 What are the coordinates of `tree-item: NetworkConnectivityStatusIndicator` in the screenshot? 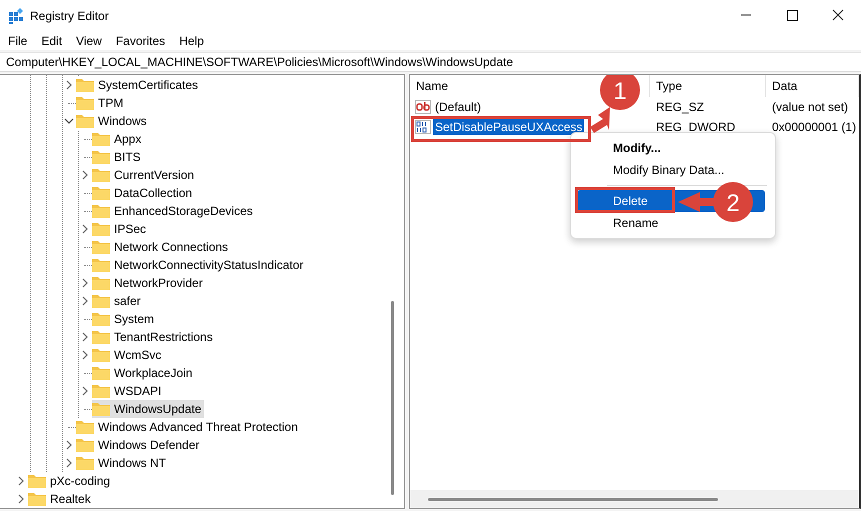 It's located at (199, 265).